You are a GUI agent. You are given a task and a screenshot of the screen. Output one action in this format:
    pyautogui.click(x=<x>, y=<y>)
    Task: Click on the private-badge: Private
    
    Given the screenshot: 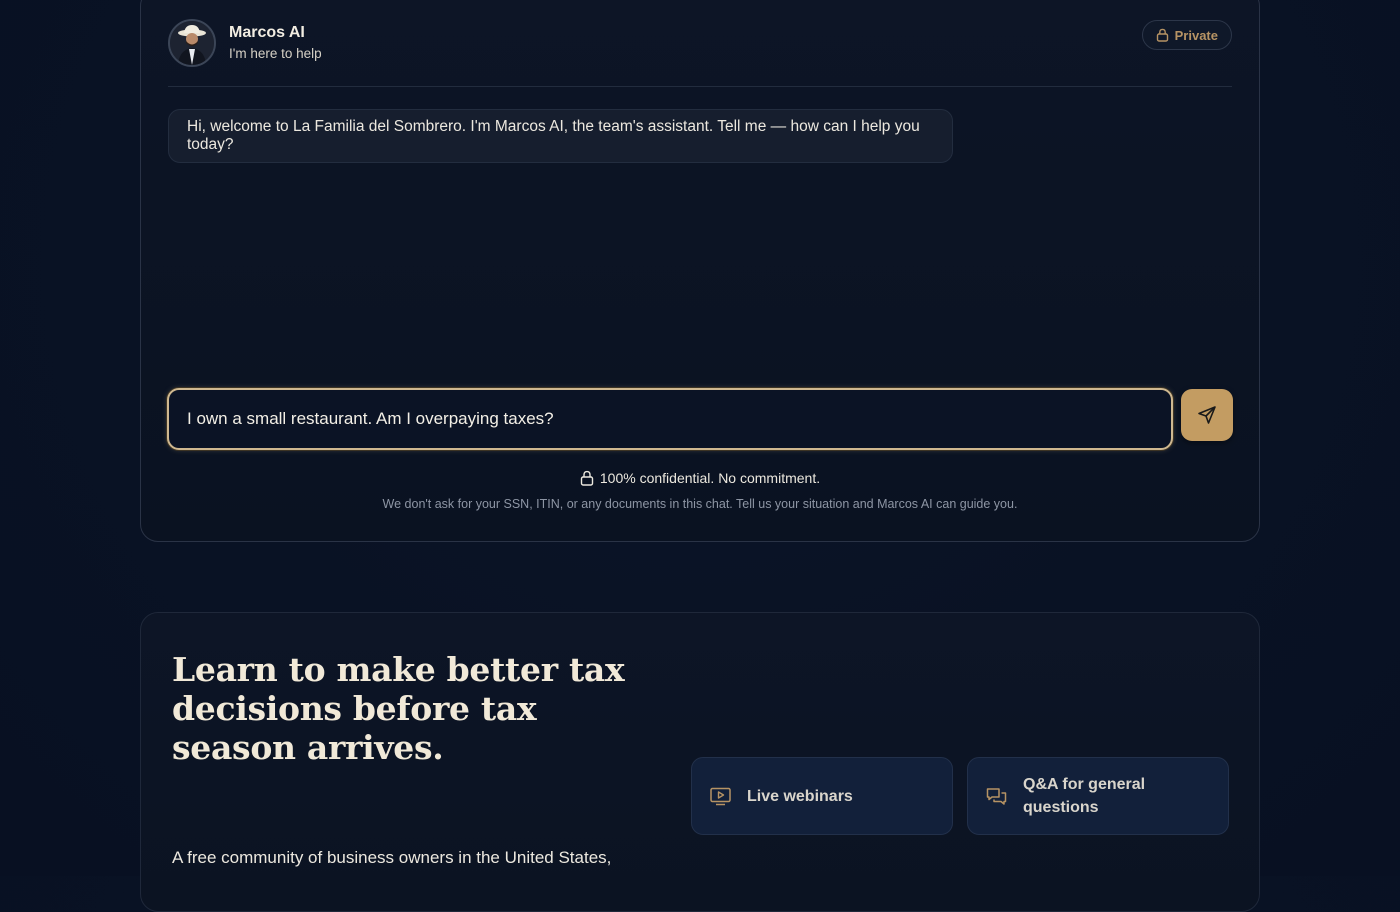 What is the action you would take?
    pyautogui.click(x=1186, y=35)
    